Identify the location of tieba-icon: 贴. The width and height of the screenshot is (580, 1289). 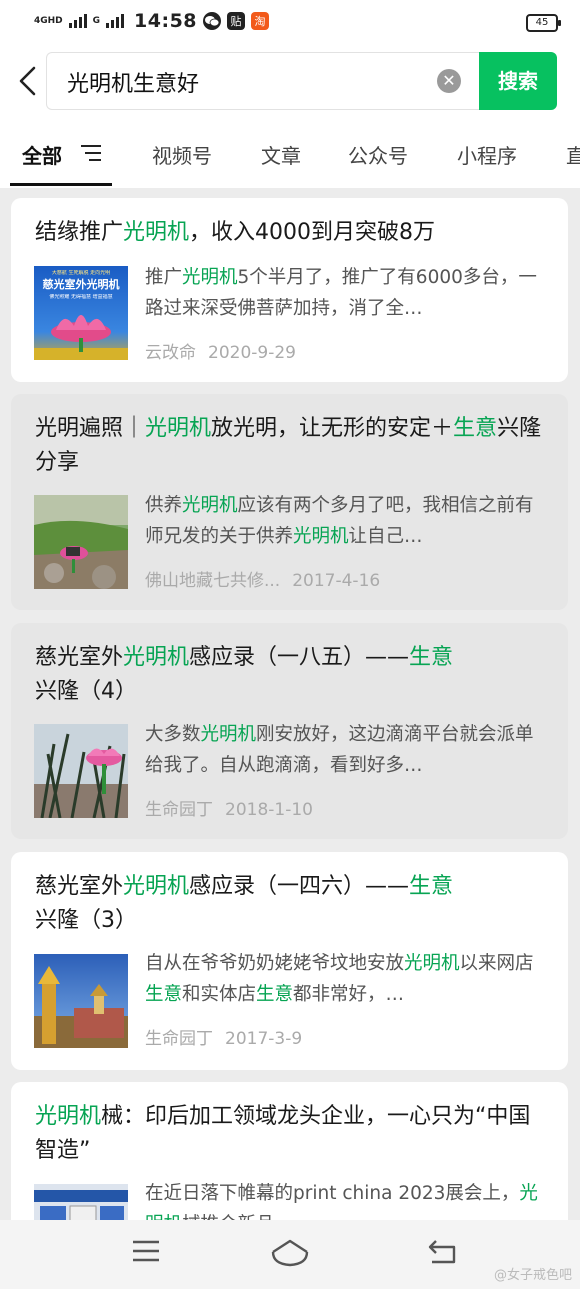
(236, 21).